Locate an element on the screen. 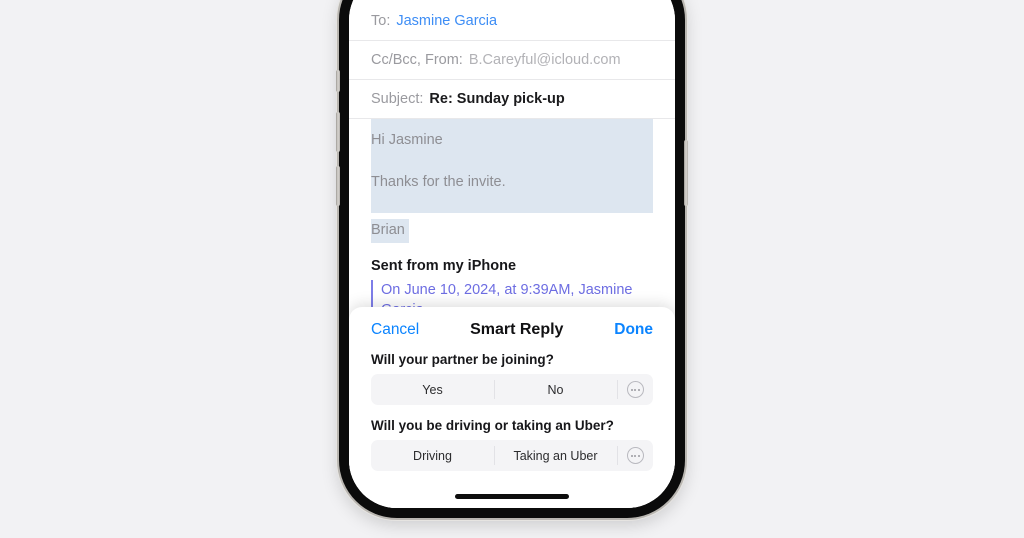 Image resolution: width=1024 pixels, height=538 pixels. body-signature: Sent from my iPhone is located at coordinates (444, 265).